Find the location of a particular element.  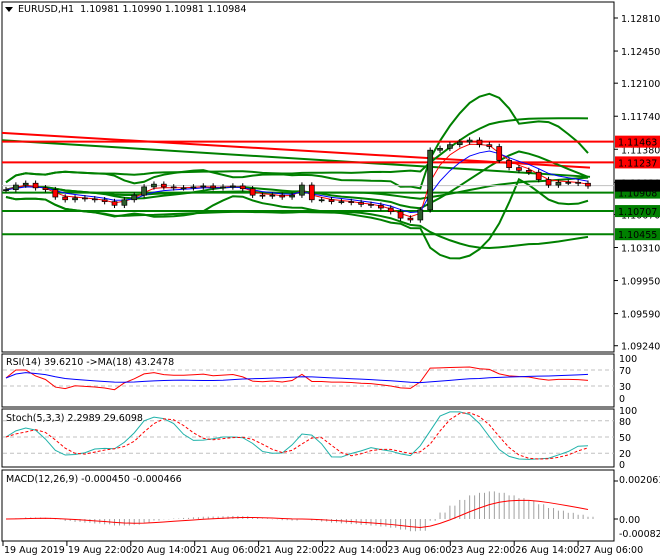

stoch-axis-label: 80 is located at coordinates (625, 422).